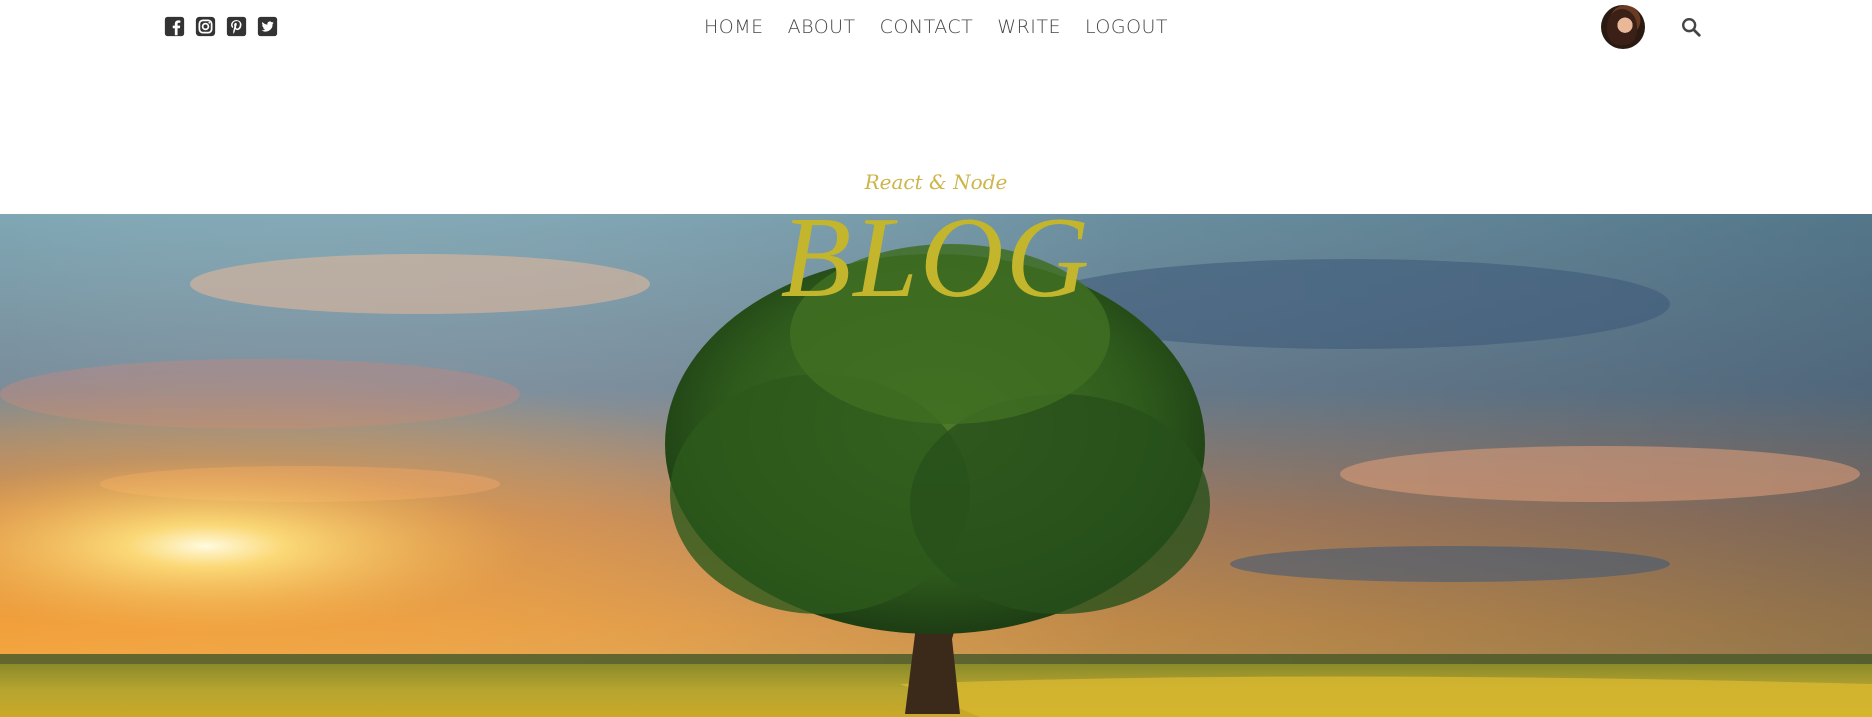 This screenshot has height=717, width=1872. What do you see at coordinates (1691, 27) in the screenshot?
I see `search-icon` at bounding box center [1691, 27].